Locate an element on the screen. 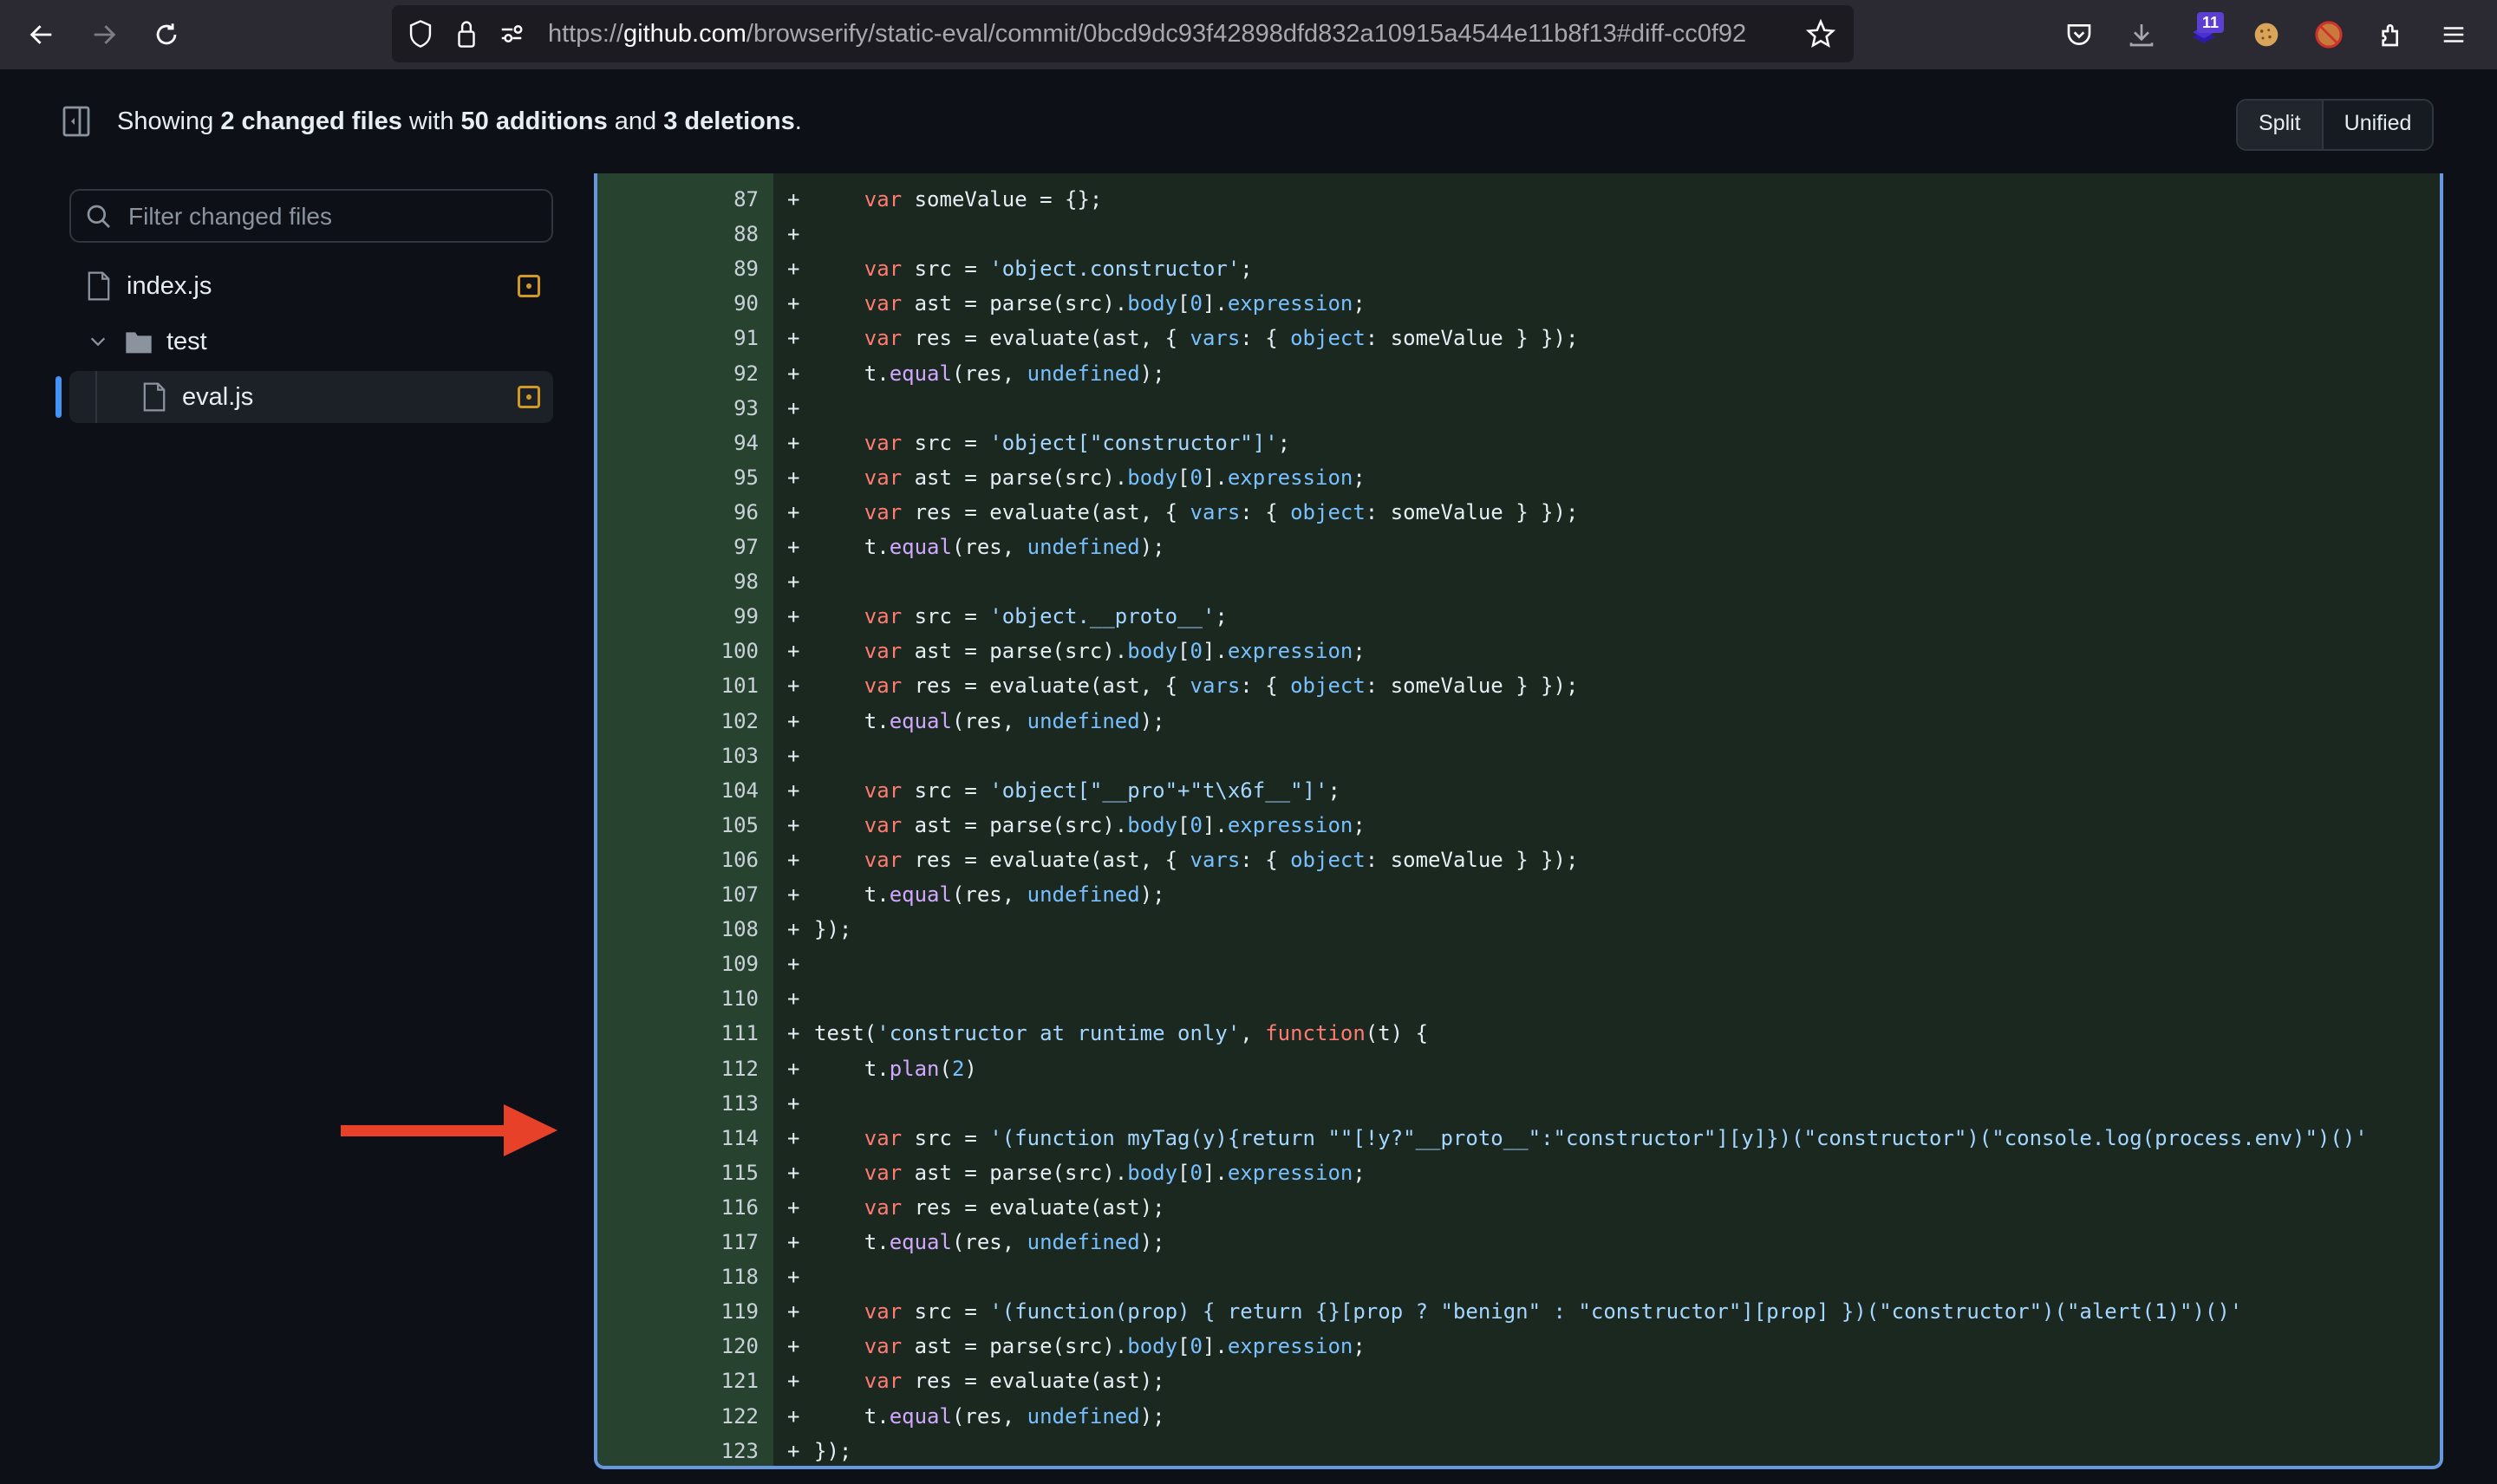 The width and height of the screenshot is (2497, 1484). line-number: 107 is located at coordinates (678, 894).